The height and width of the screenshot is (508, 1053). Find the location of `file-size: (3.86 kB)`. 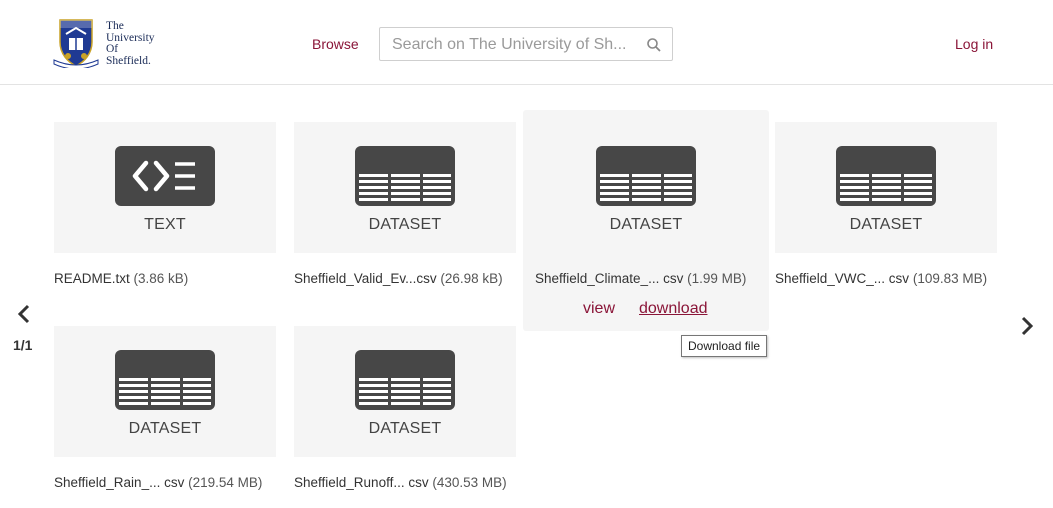

file-size: (3.86 kB) is located at coordinates (161, 278).